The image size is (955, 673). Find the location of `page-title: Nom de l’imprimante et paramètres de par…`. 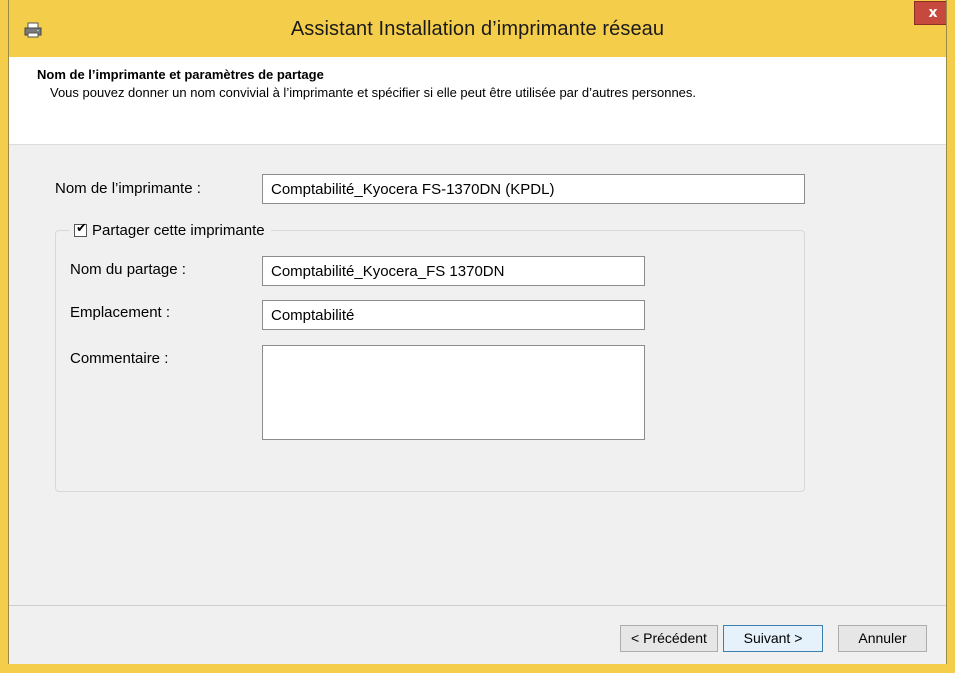

page-title: Nom de l’imprimante et paramètres de par… is located at coordinates (180, 74).